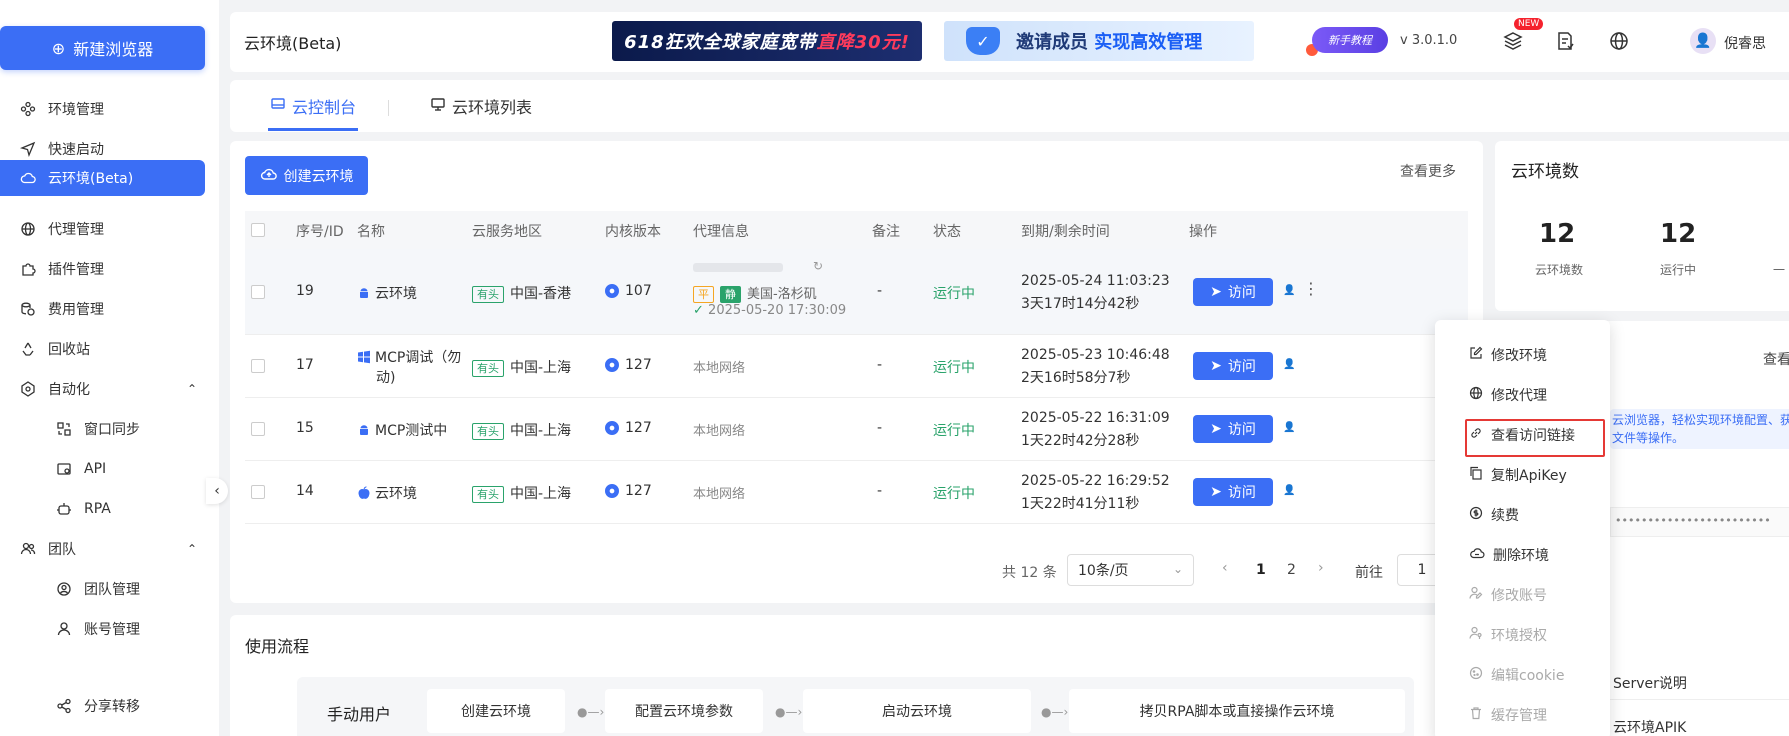 The width and height of the screenshot is (1789, 736). What do you see at coordinates (102, 629) in the screenshot?
I see `sidebar-item-account-manage: 账号管理` at bounding box center [102, 629].